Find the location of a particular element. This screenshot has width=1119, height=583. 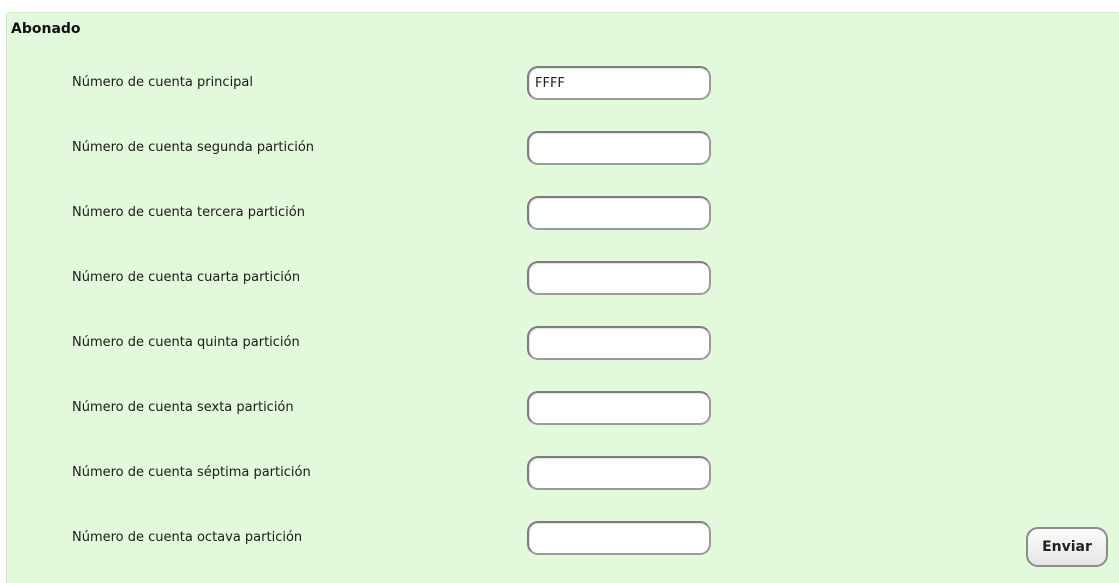

account-number-third-partition-input is located at coordinates (619, 213).